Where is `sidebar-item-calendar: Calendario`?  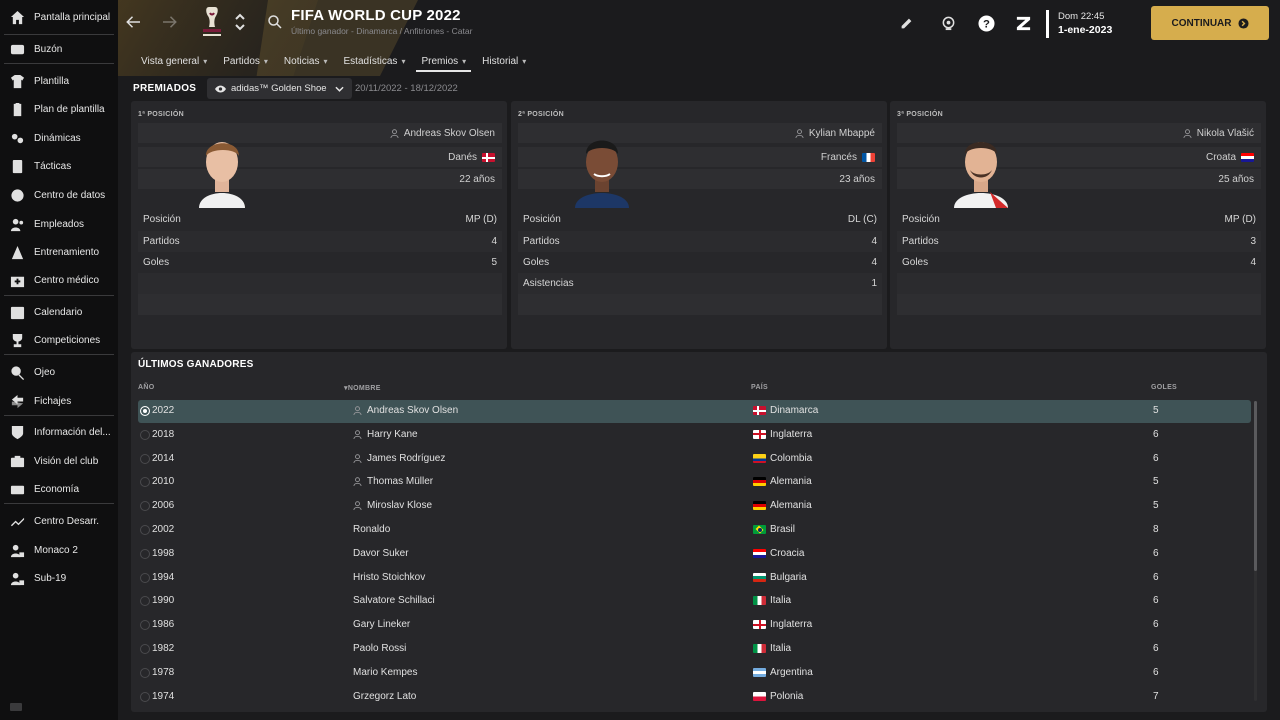
sidebar-item-calendar: Calendario is located at coordinates (59, 312).